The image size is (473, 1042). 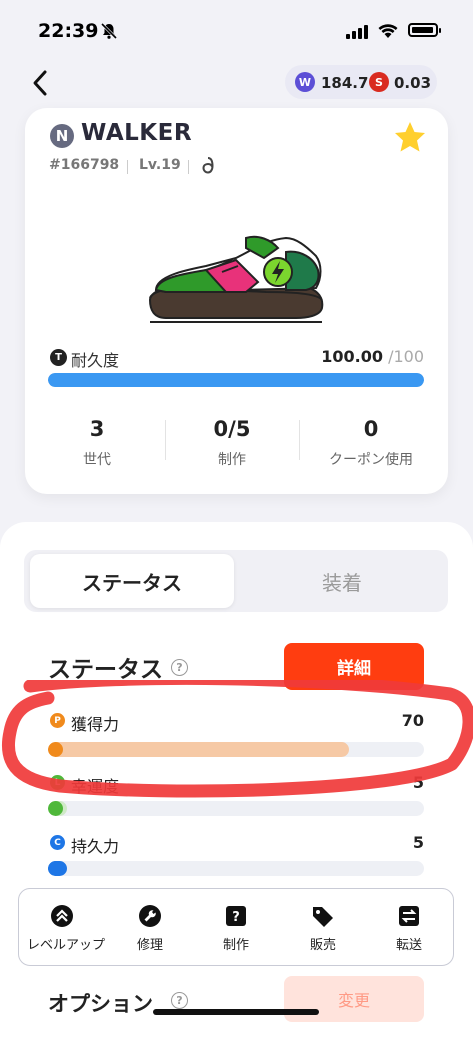 I want to click on durability-max: /100, so click(x=406, y=356).